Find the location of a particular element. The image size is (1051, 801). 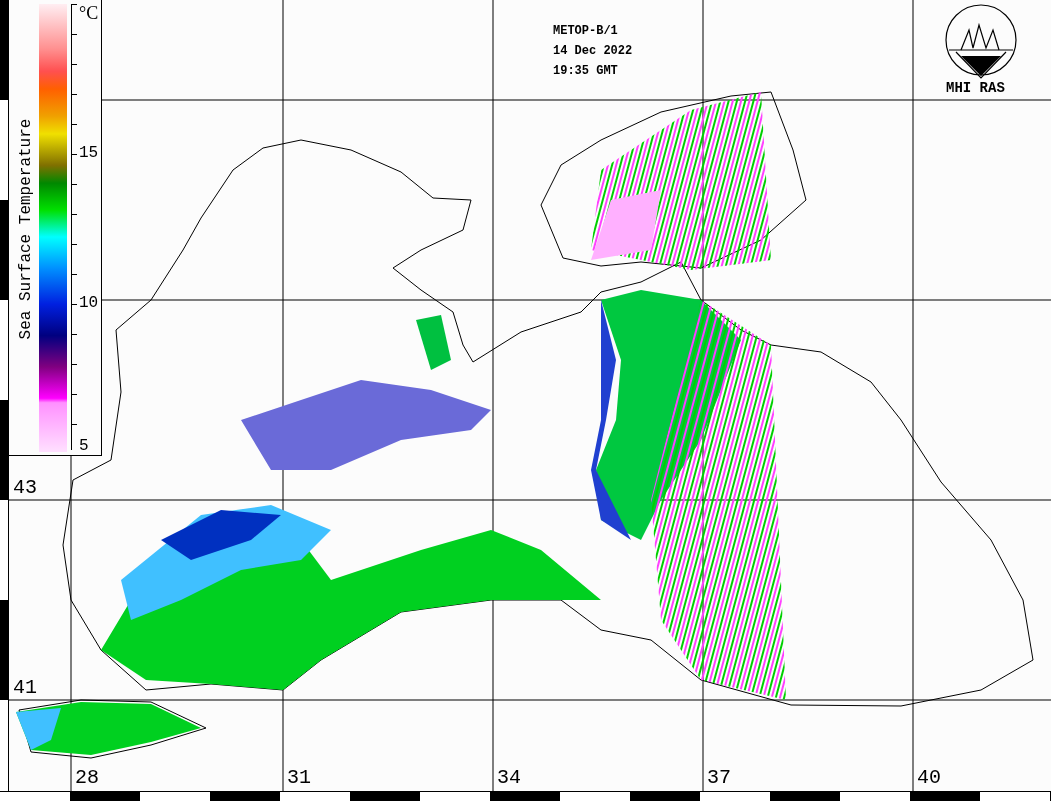

longitude-label: 31 is located at coordinates (299, 778).